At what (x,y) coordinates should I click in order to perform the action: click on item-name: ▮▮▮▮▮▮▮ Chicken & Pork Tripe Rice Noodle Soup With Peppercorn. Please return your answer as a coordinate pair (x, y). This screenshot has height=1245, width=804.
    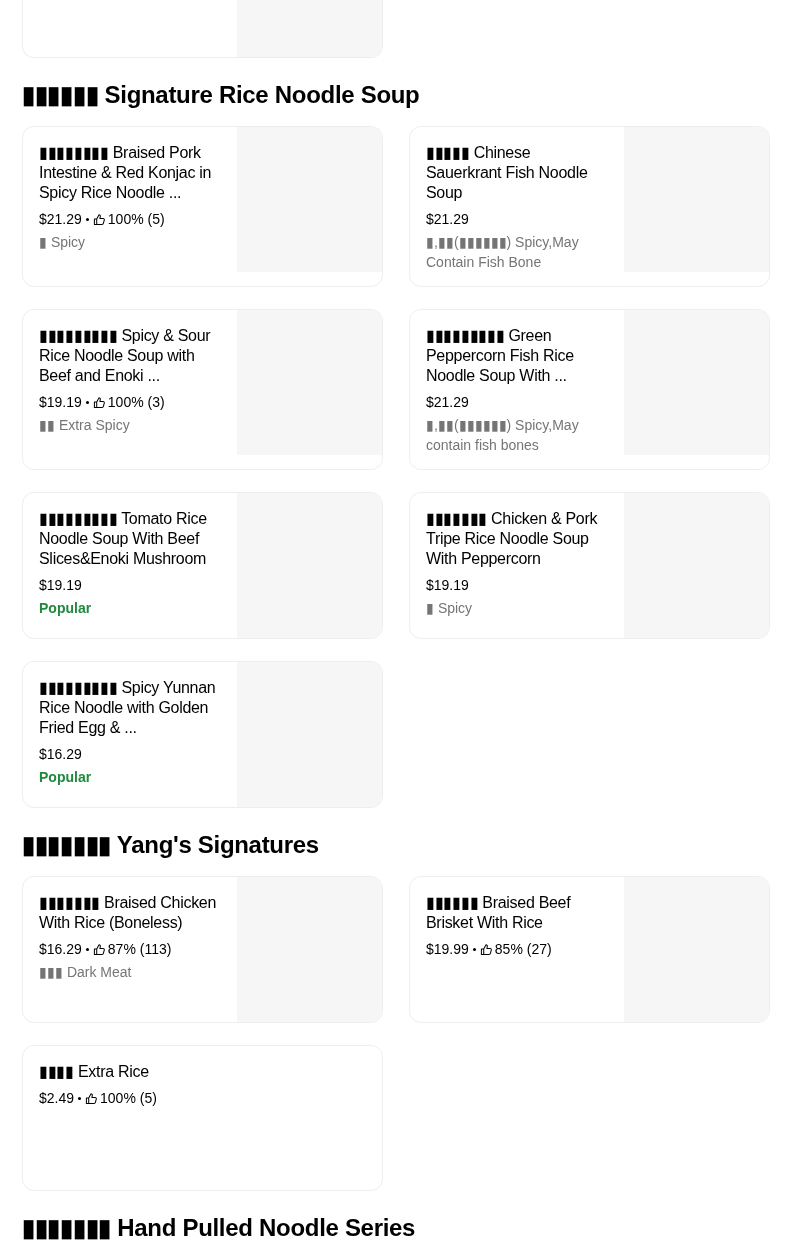
    Looking at the image, I should click on (512, 539).